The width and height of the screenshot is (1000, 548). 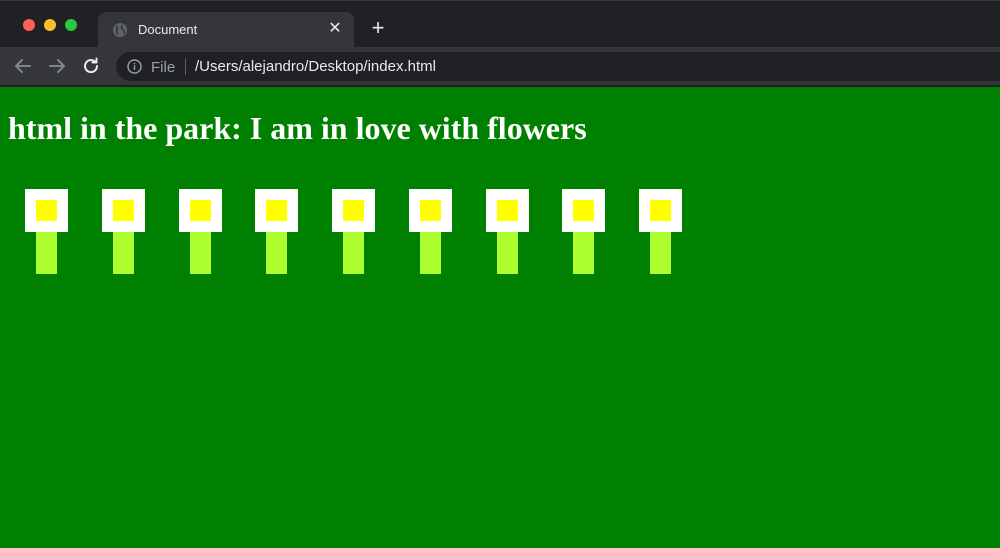 What do you see at coordinates (500, 24) in the screenshot?
I see `tab-strip: Document ✕ +` at bounding box center [500, 24].